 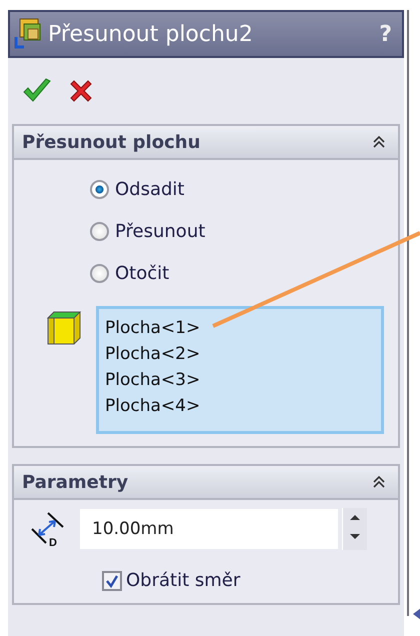 I want to click on window-title: Přesunout plochu2, so click(x=151, y=34).